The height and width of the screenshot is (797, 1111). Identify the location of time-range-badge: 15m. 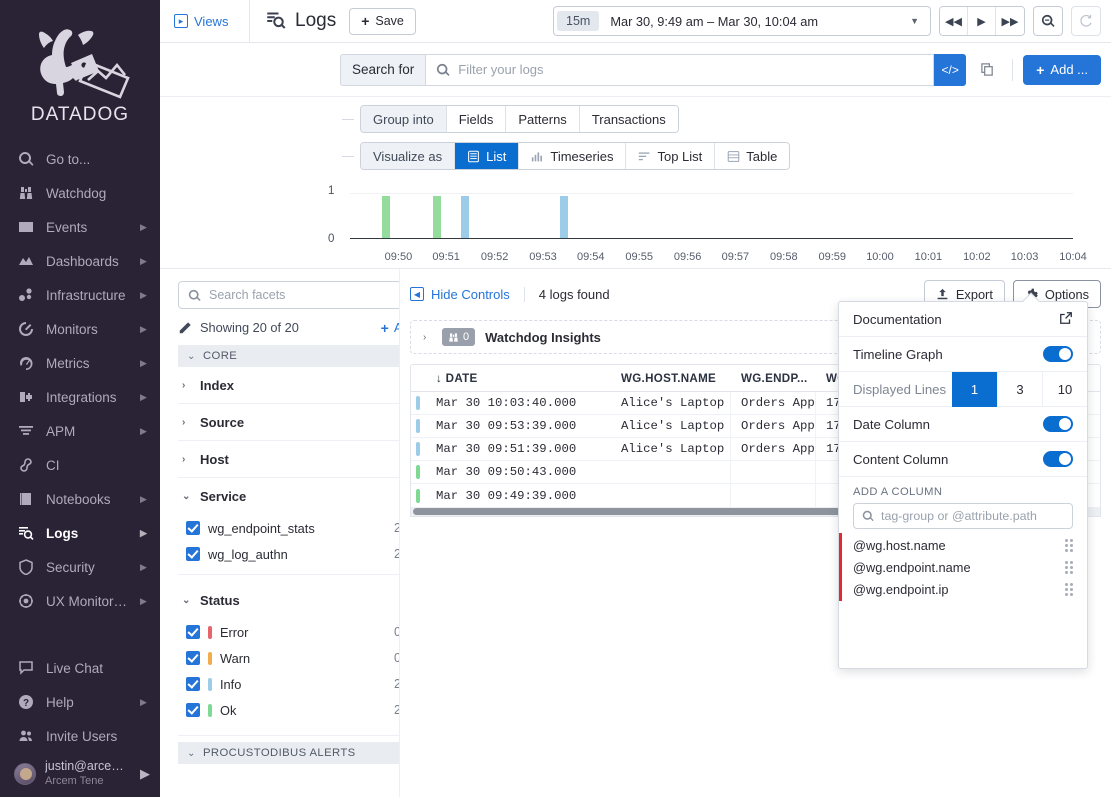
(578, 21).